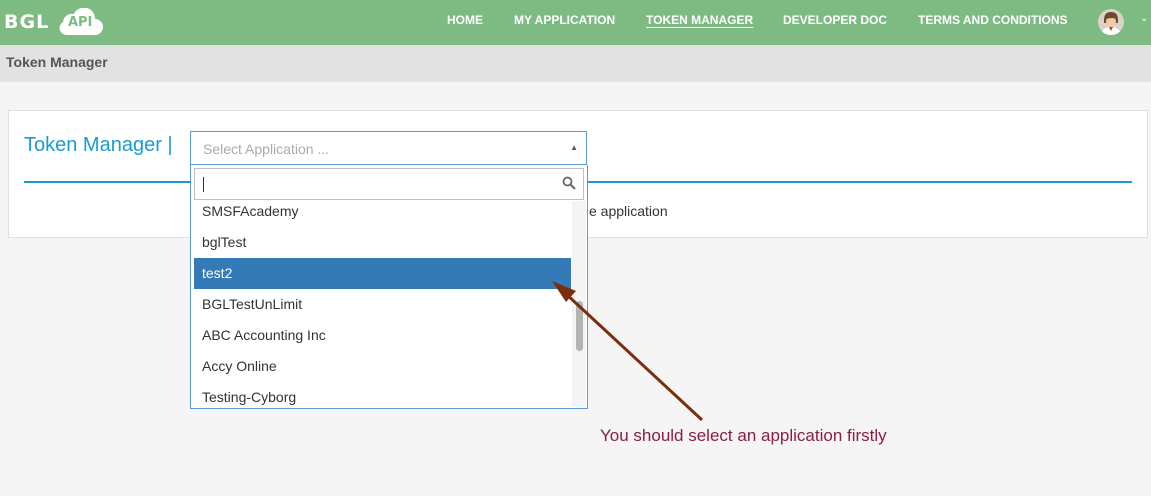 The width and height of the screenshot is (1151, 496). What do you see at coordinates (743, 435) in the screenshot?
I see `annotation-text: You should select an application firstly` at bounding box center [743, 435].